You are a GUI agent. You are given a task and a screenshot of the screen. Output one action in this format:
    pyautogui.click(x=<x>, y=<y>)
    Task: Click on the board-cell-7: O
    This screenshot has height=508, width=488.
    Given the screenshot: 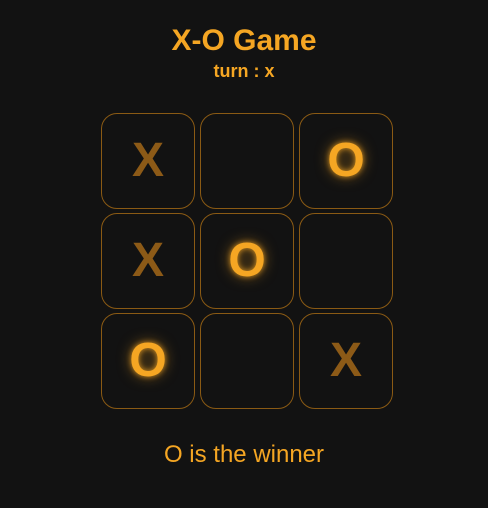 What is the action you would take?
    pyautogui.click(x=148, y=361)
    